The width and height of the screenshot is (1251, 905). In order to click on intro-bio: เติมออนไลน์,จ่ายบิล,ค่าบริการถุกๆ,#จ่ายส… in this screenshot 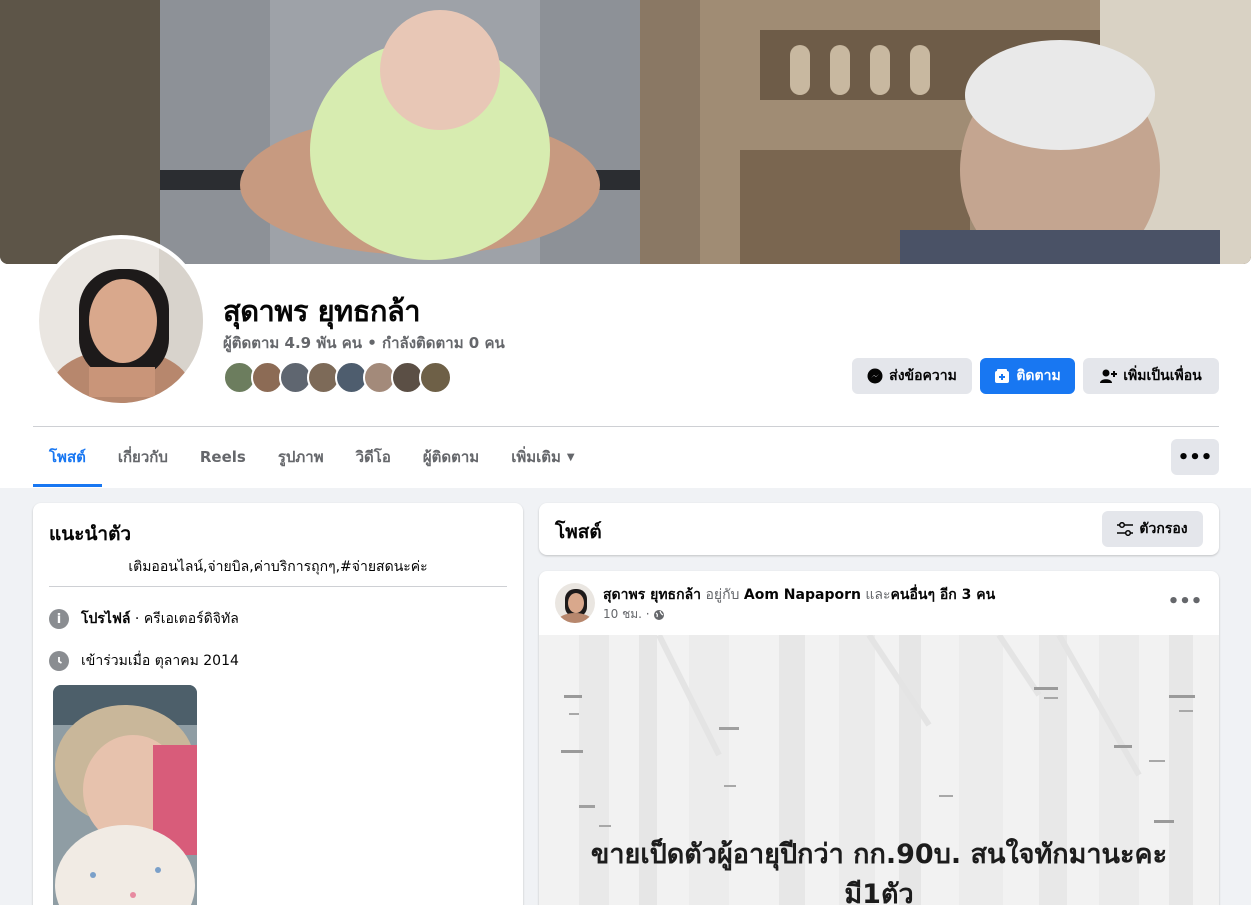, I will do `click(278, 567)`.